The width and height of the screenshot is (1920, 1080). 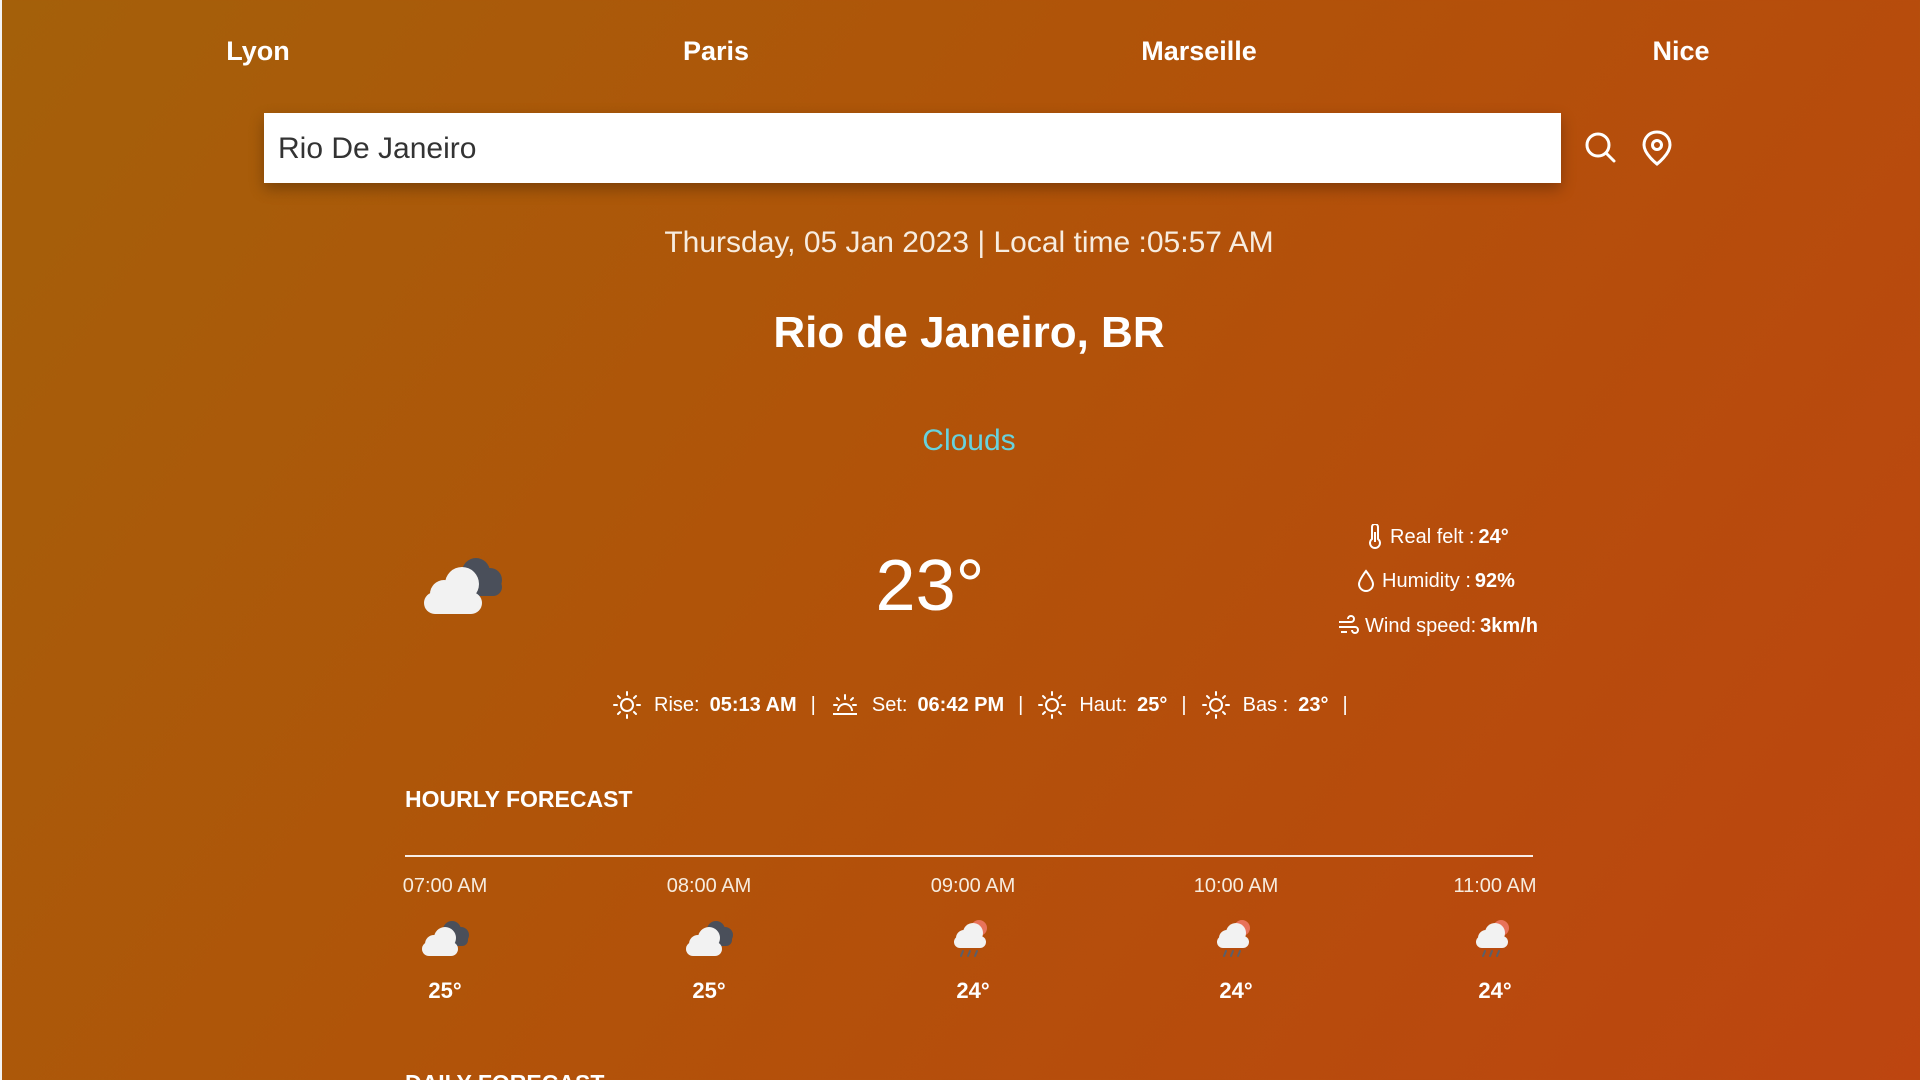 What do you see at coordinates (1199, 51) in the screenshot?
I see `city-link-marseille: Marseille` at bounding box center [1199, 51].